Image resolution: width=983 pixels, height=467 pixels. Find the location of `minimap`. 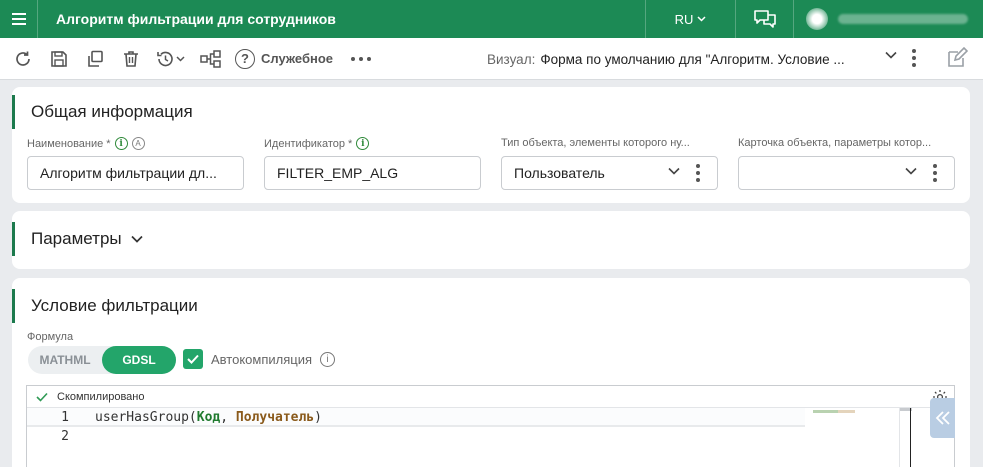

minimap is located at coordinates (834, 411).